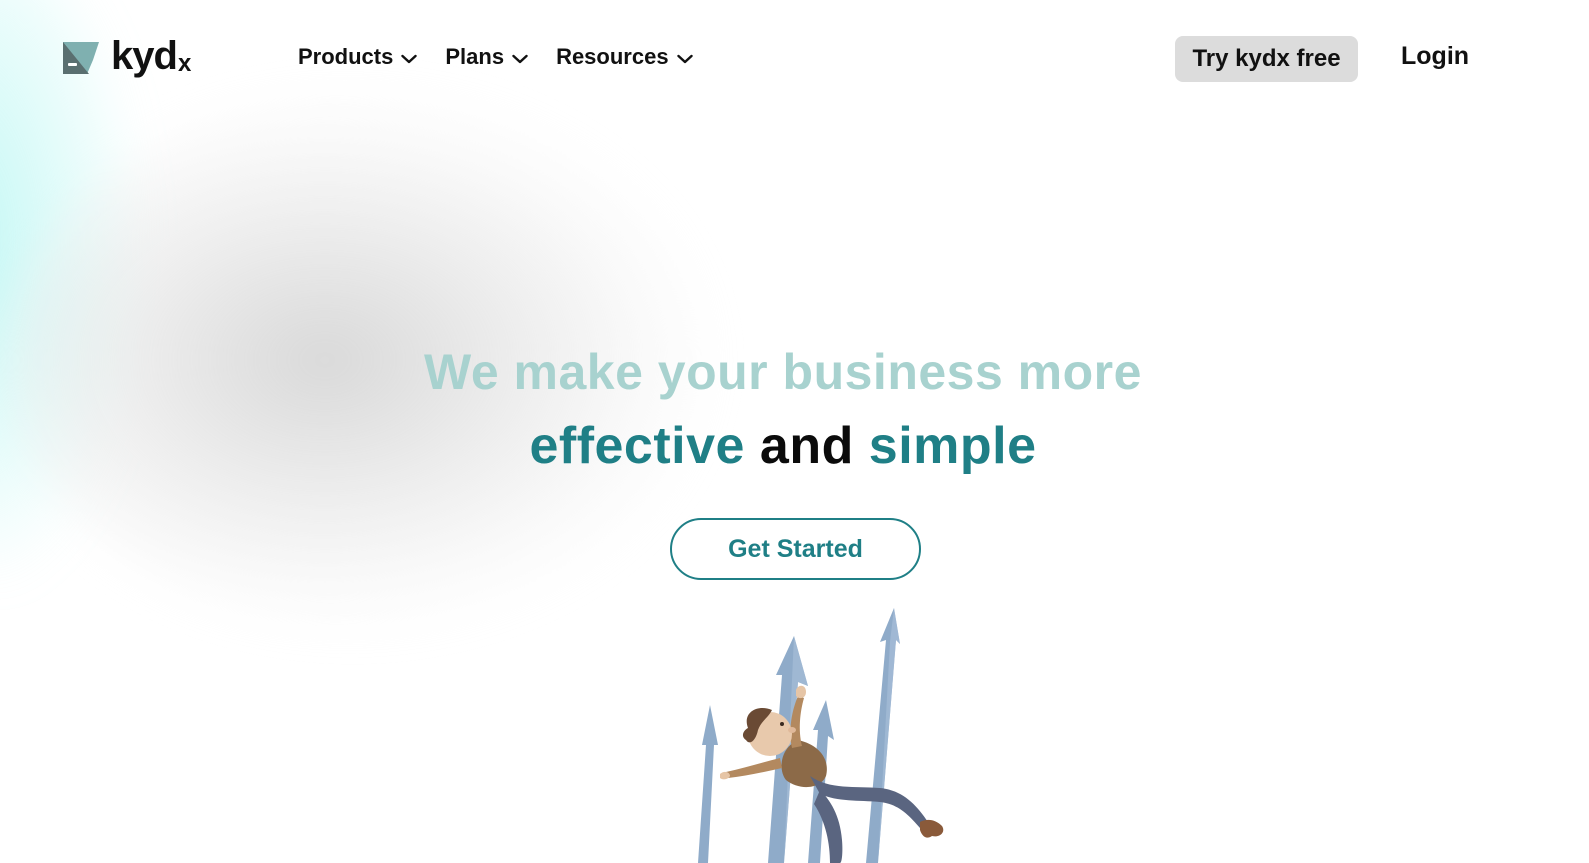 This screenshot has height=863, width=1589. What do you see at coordinates (952, 446) in the screenshot?
I see `hero-word-simple: simple` at bounding box center [952, 446].